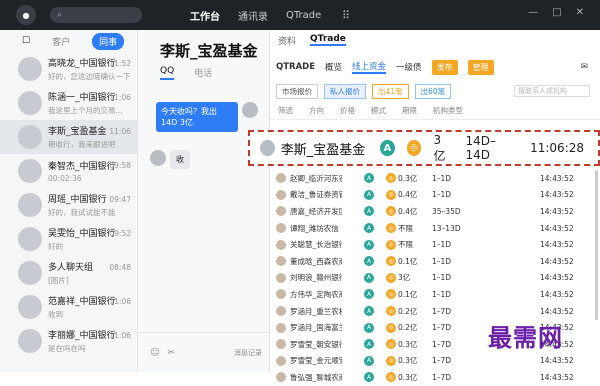 The height and width of the screenshot is (386, 600). Describe the element at coordinates (328, 40) in the screenshot. I see `tab-qtrade: QTrade` at that location.